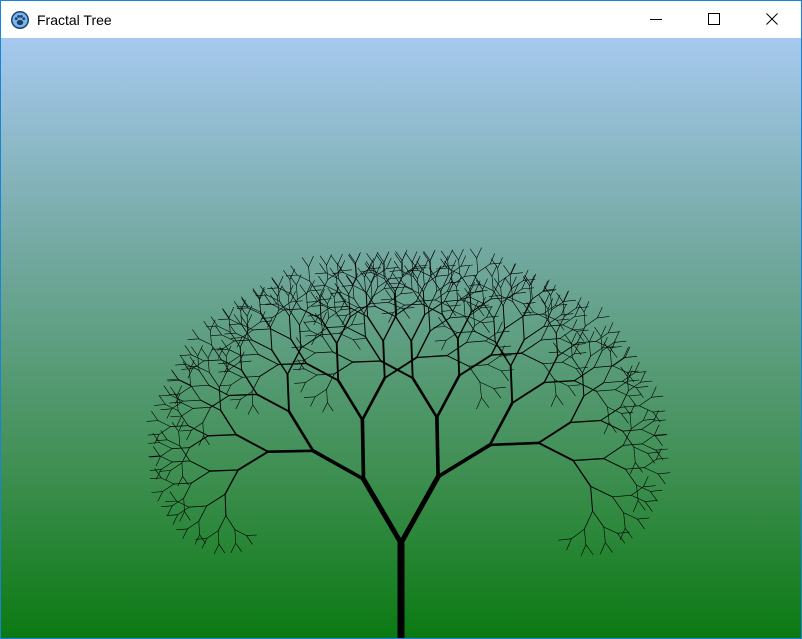 This screenshot has height=639, width=802. Describe the element at coordinates (772, 19) in the screenshot. I see `close-button` at that location.